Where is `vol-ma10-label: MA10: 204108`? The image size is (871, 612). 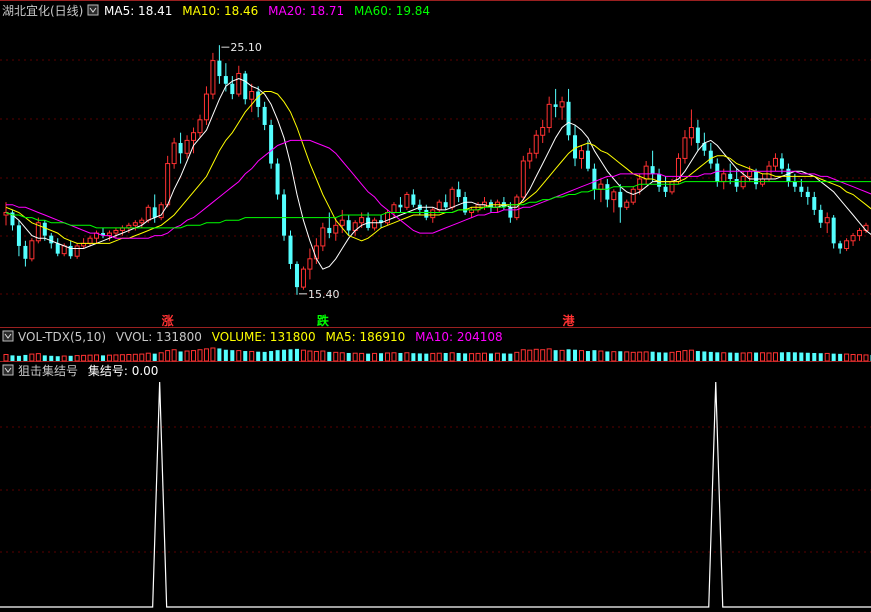 vol-ma10-label: MA10: 204108 is located at coordinates (459, 337).